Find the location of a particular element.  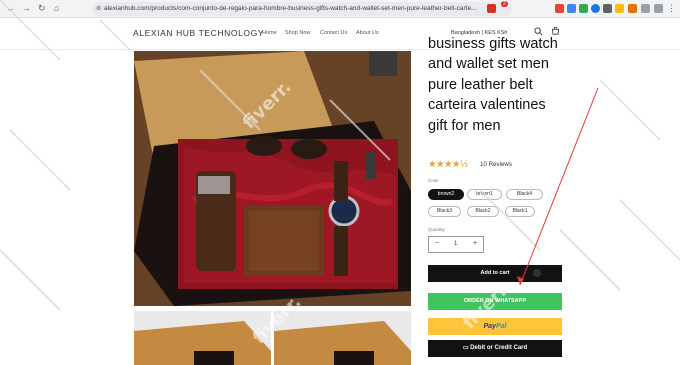

debit-credit-card-button: ▭ Debit or Credit Card is located at coordinates (495, 348).